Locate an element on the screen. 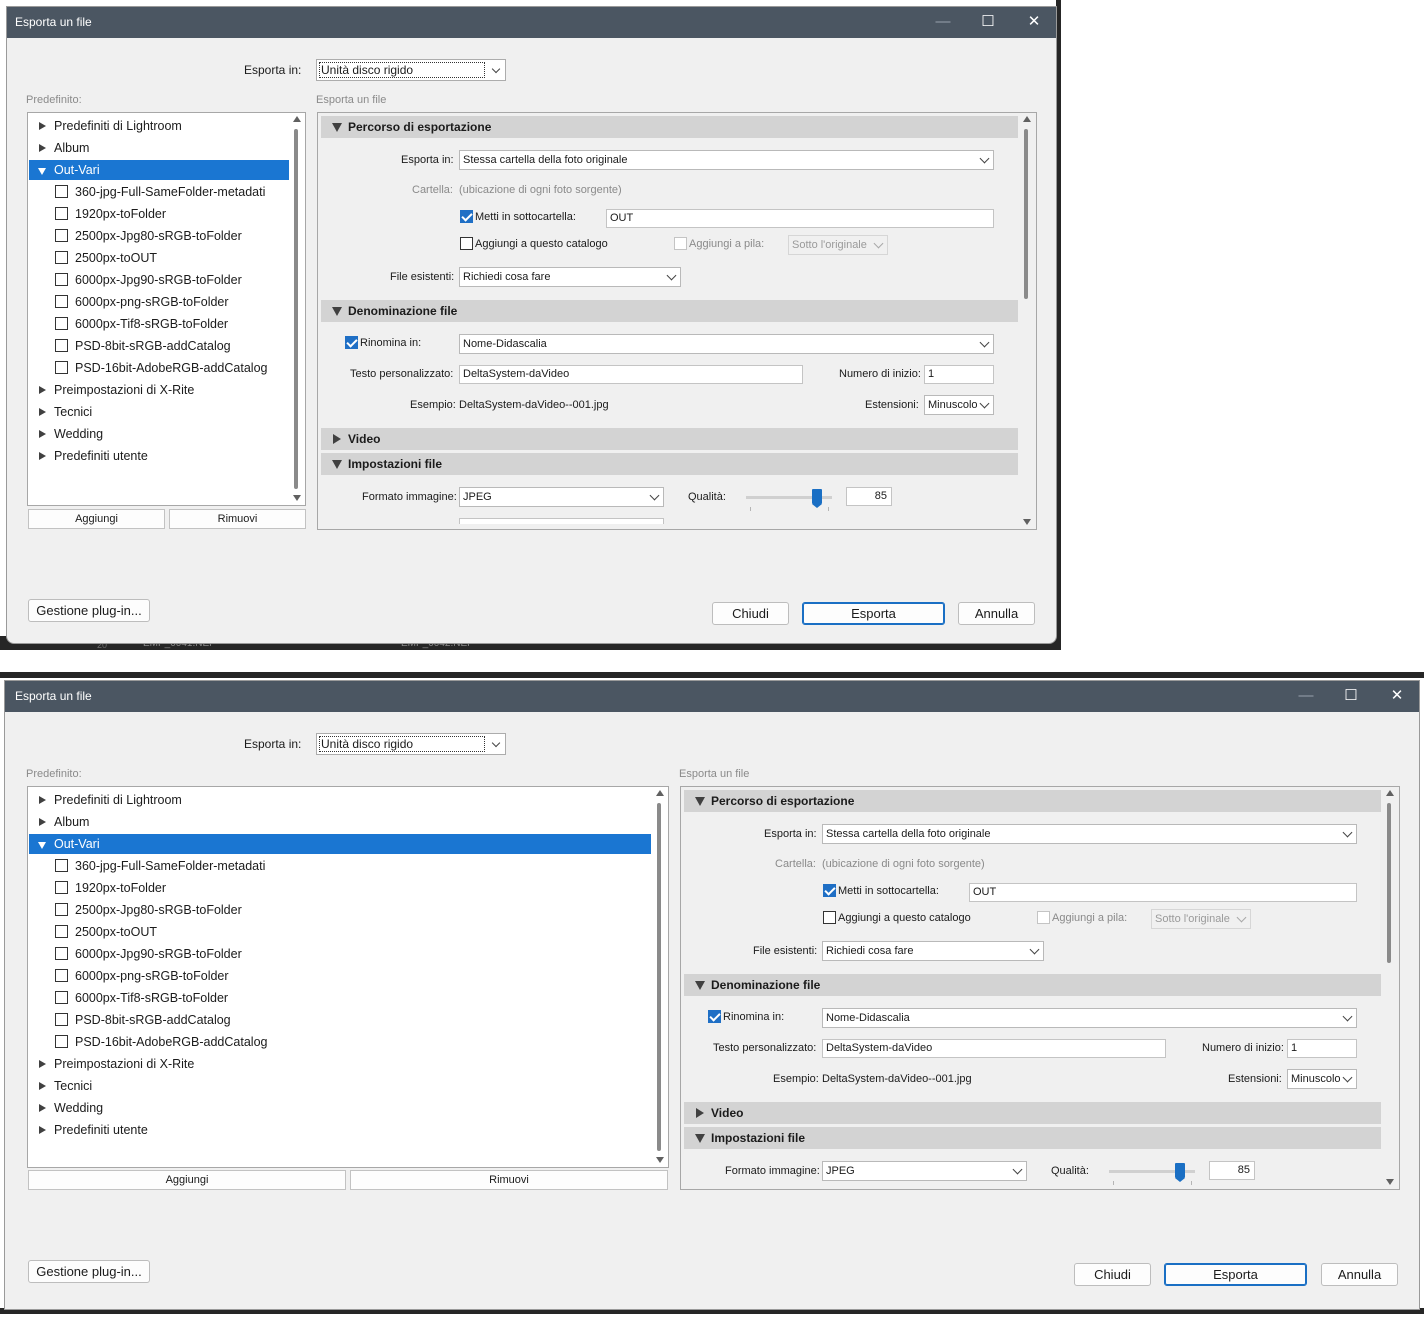  export-to-select: Stessa cartella della foto originale is located at coordinates (1089, 834).